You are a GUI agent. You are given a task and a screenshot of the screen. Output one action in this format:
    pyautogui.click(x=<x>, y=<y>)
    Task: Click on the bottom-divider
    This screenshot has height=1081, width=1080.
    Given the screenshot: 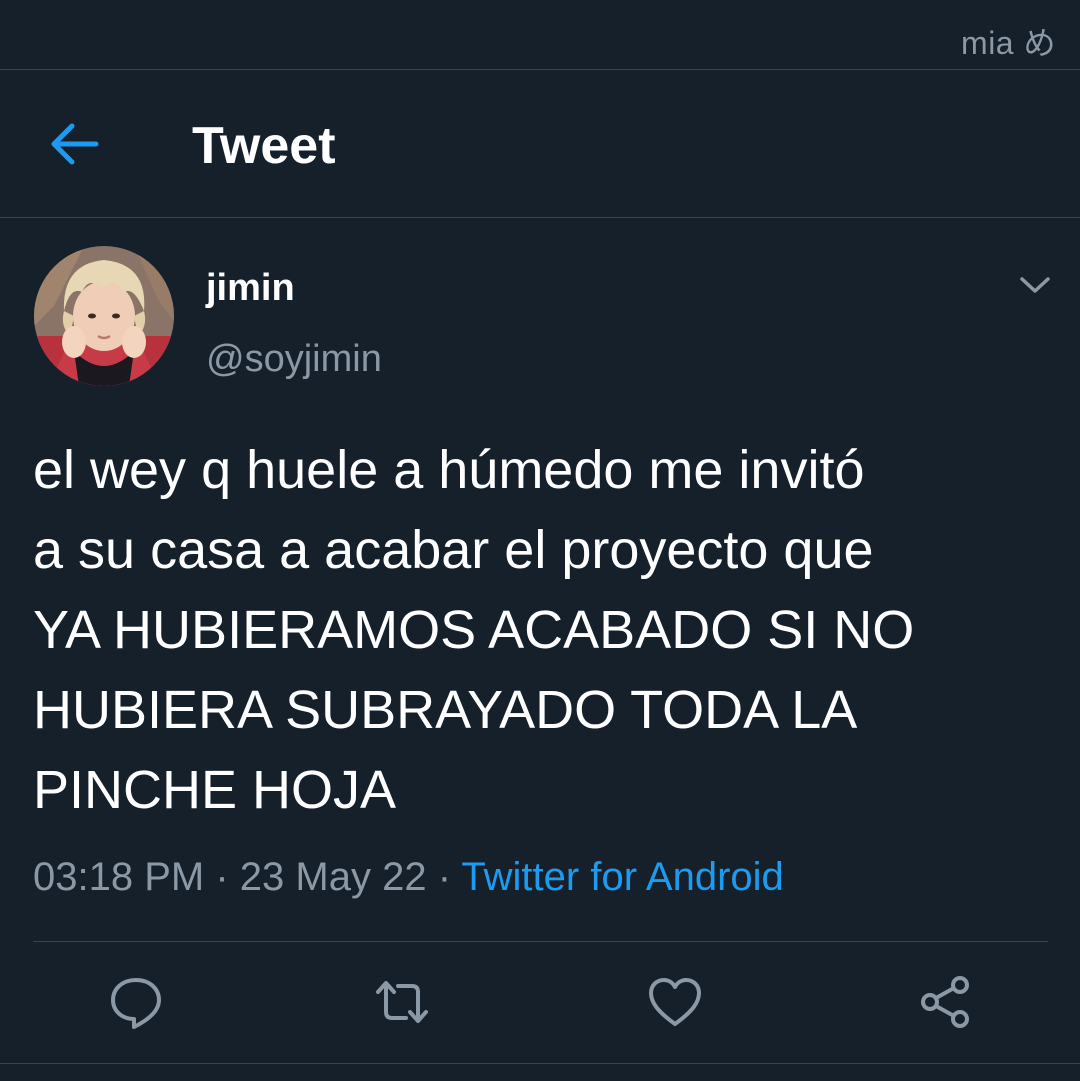 What is the action you would take?
    pyautogui.click(x=540, y=1063)
    